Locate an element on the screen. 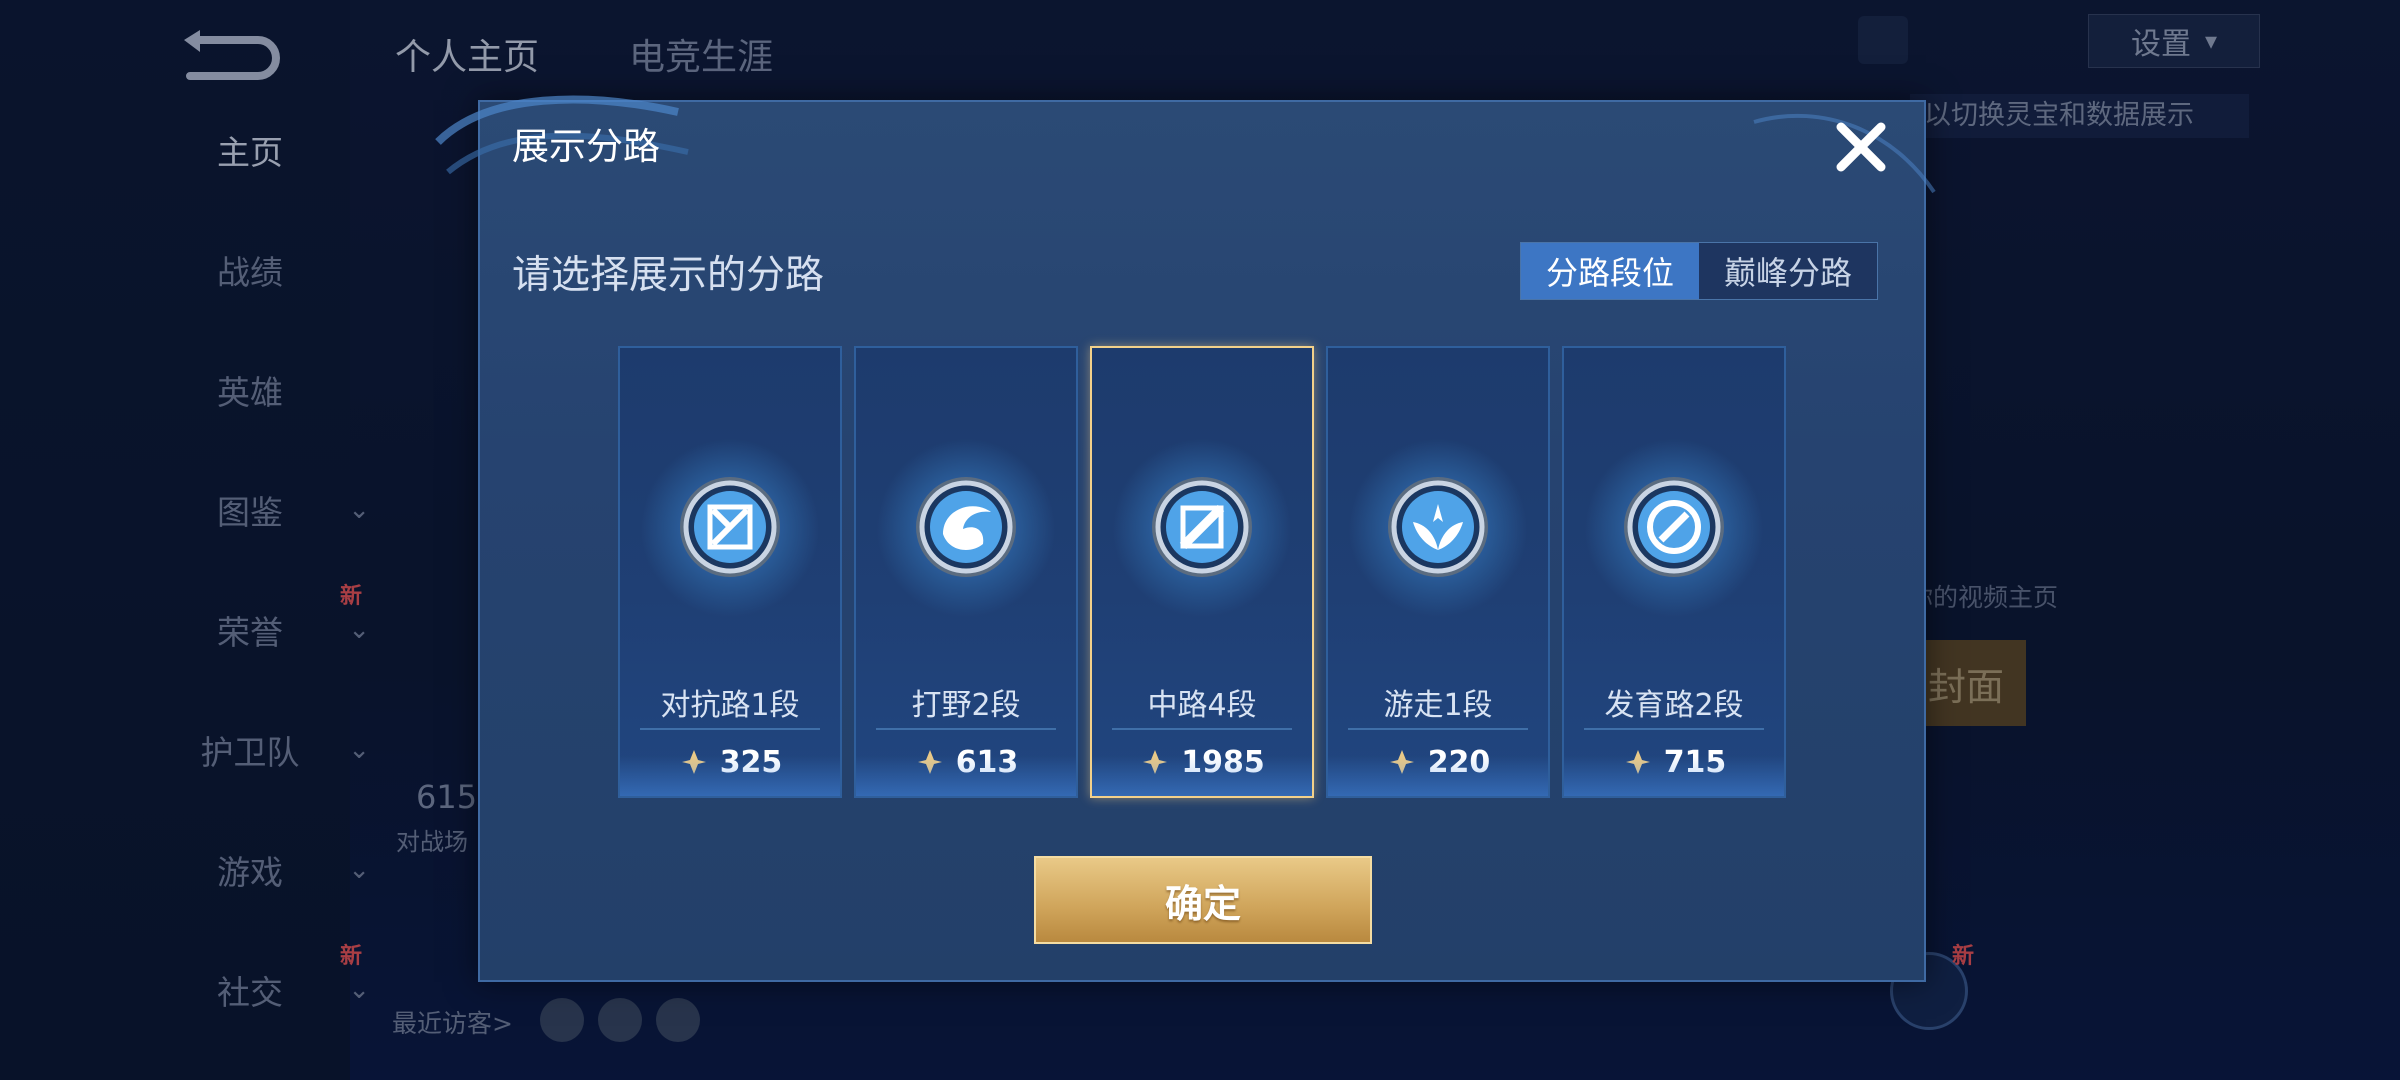 Image resolution: width=2400 pixels, height=1080 pixels. lane-card: 打野2段613 is located at coordinates (966, 572).